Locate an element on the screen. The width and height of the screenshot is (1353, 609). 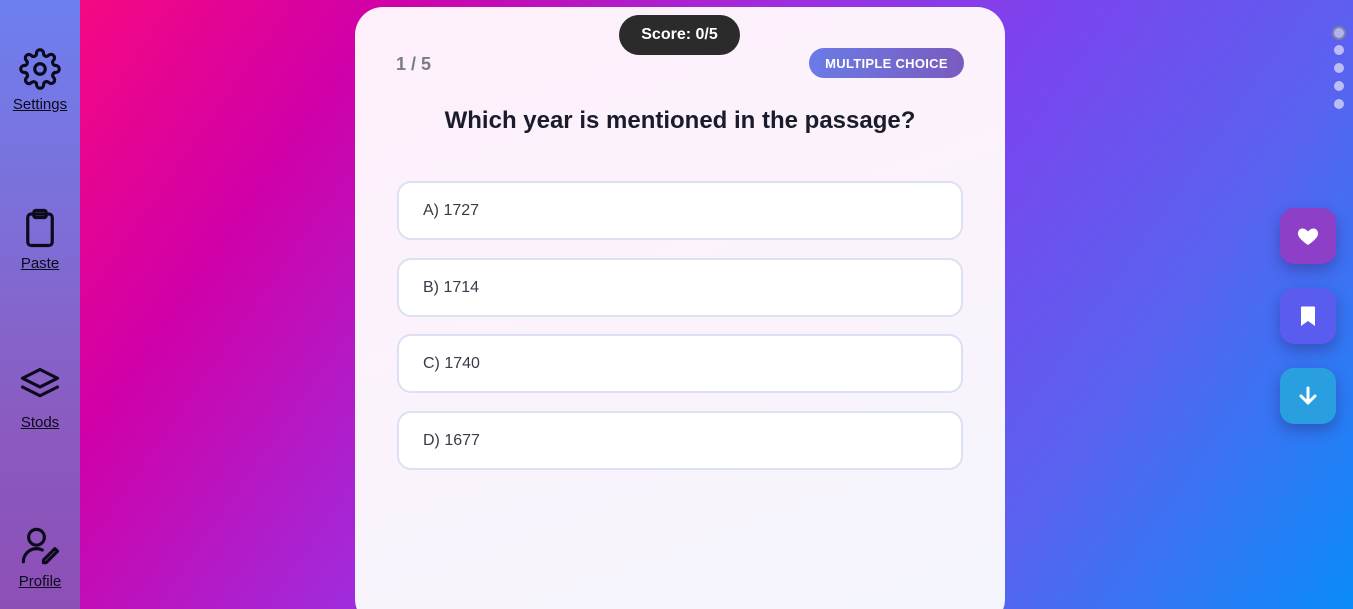
sidebar-item-paste: Paste is located at coordinates (40, 239).